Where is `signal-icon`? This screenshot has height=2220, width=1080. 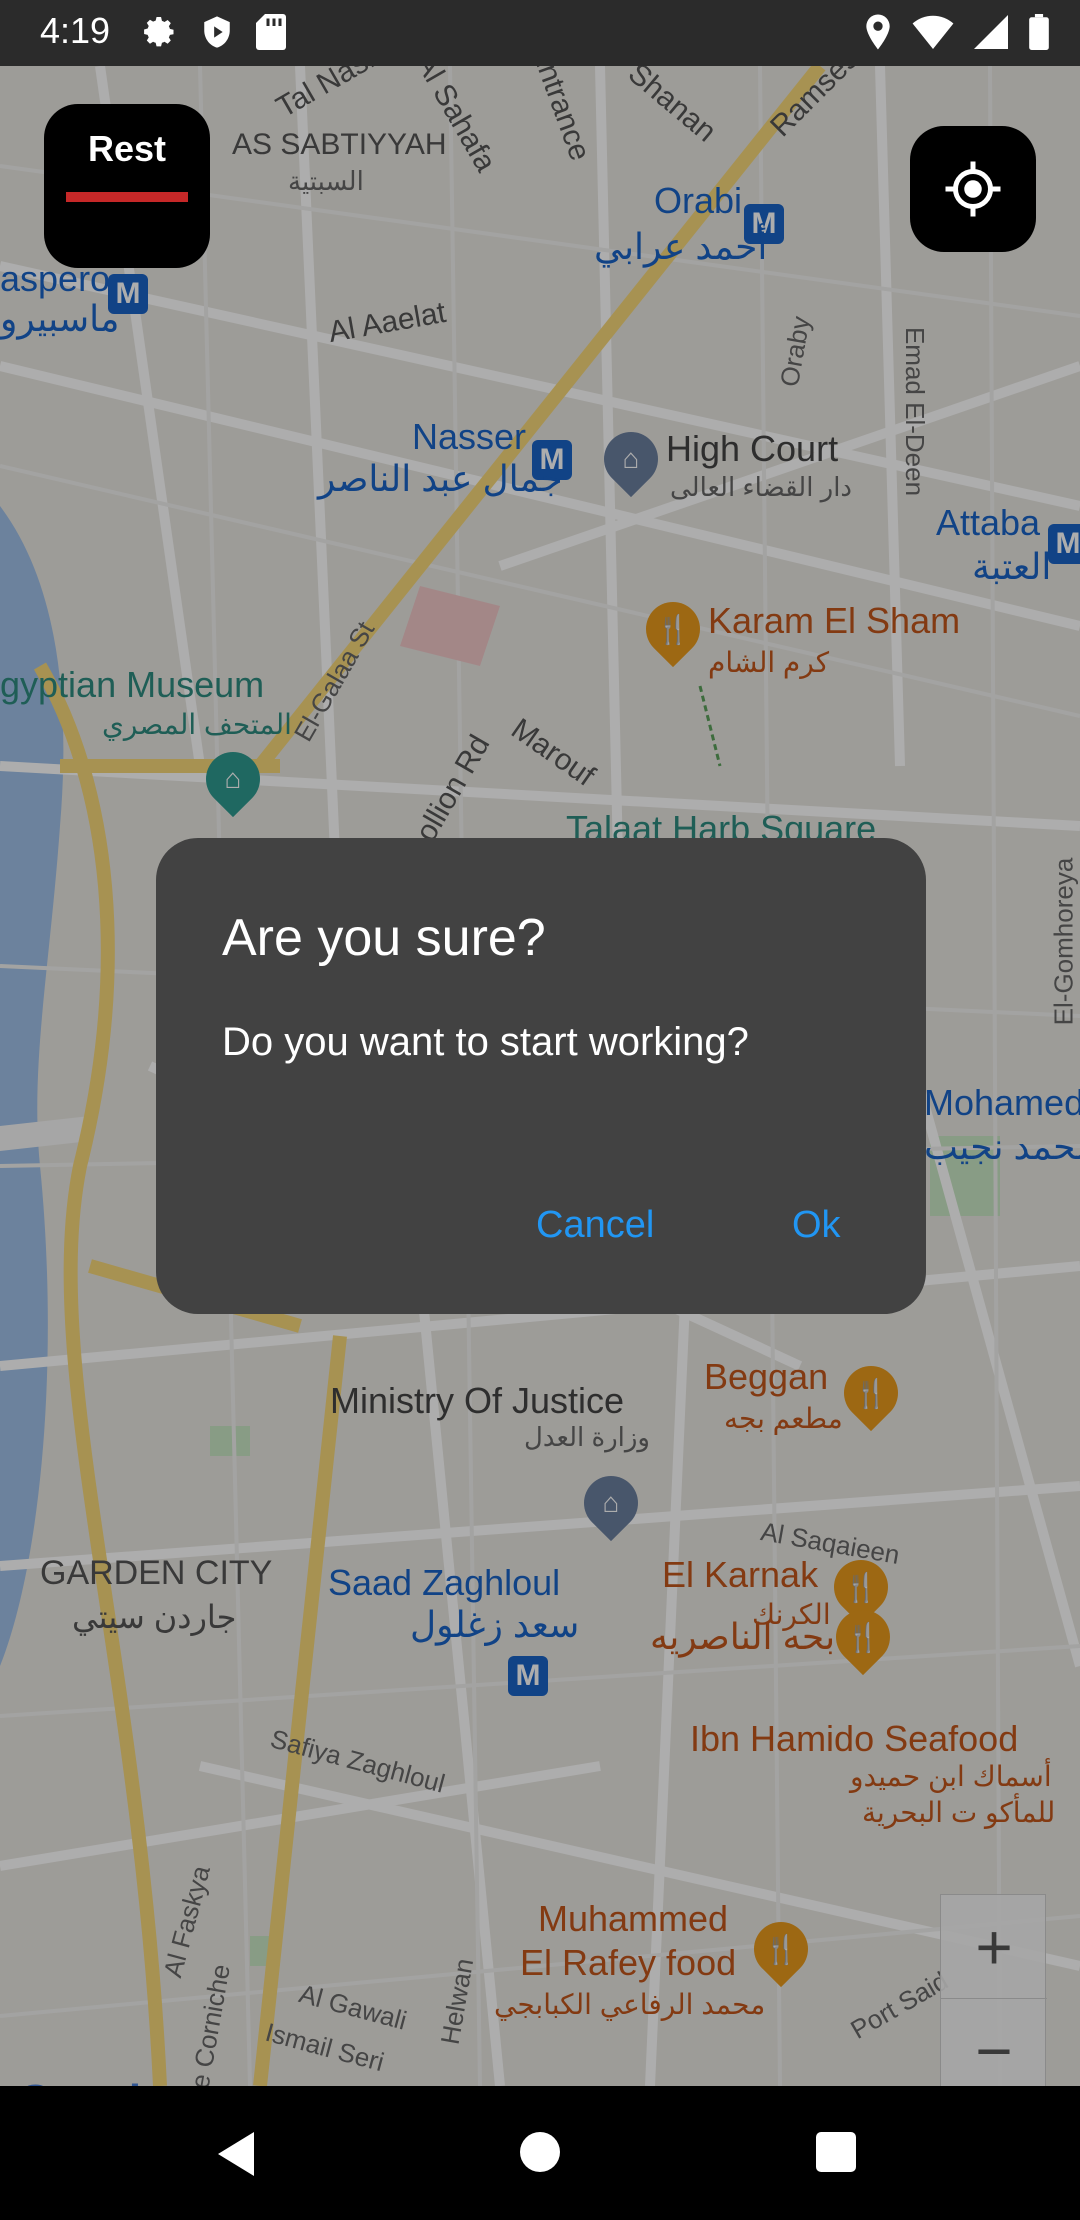
signal-icon is located at coordinates (991, 32).